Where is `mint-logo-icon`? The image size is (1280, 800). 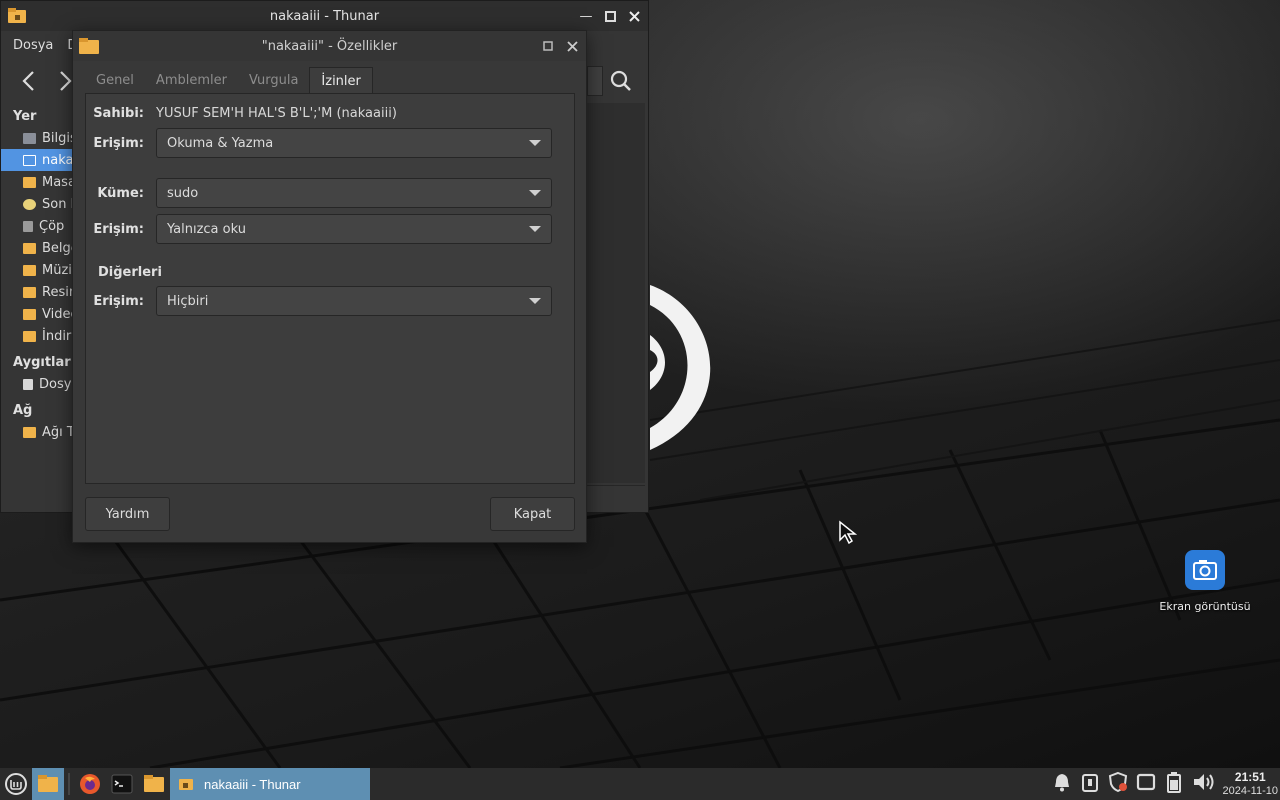 mint-logo-icon is located at coordinates (16, 784).